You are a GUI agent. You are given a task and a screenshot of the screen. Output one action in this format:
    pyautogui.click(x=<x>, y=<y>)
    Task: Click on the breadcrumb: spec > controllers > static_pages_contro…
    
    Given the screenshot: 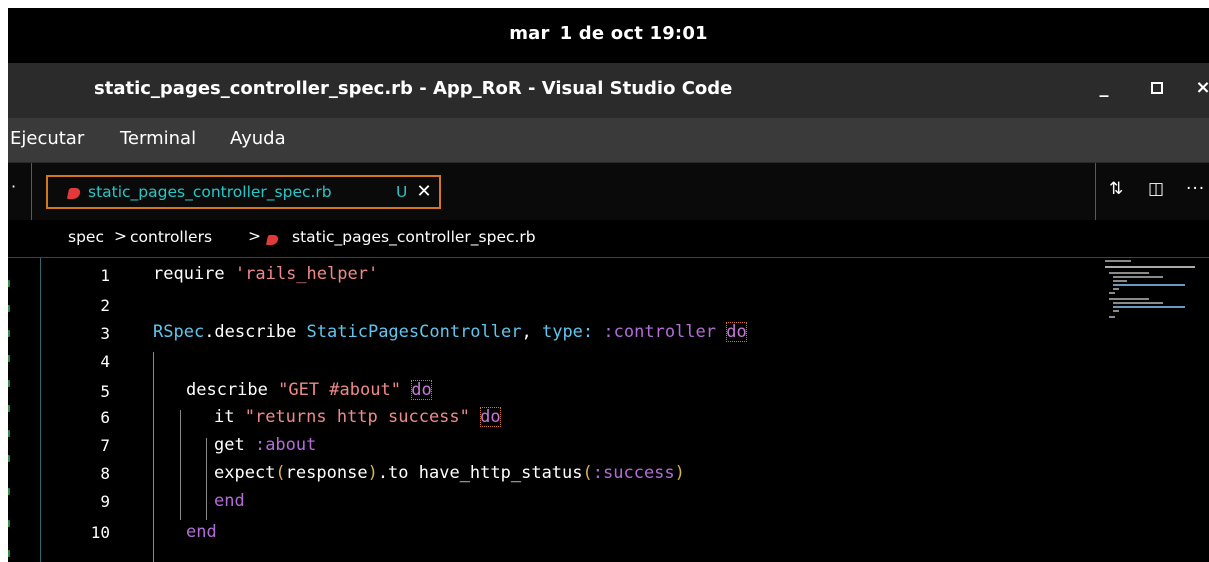 What is the action you would take?
    pyautogui.click(x=608, y=239)
    